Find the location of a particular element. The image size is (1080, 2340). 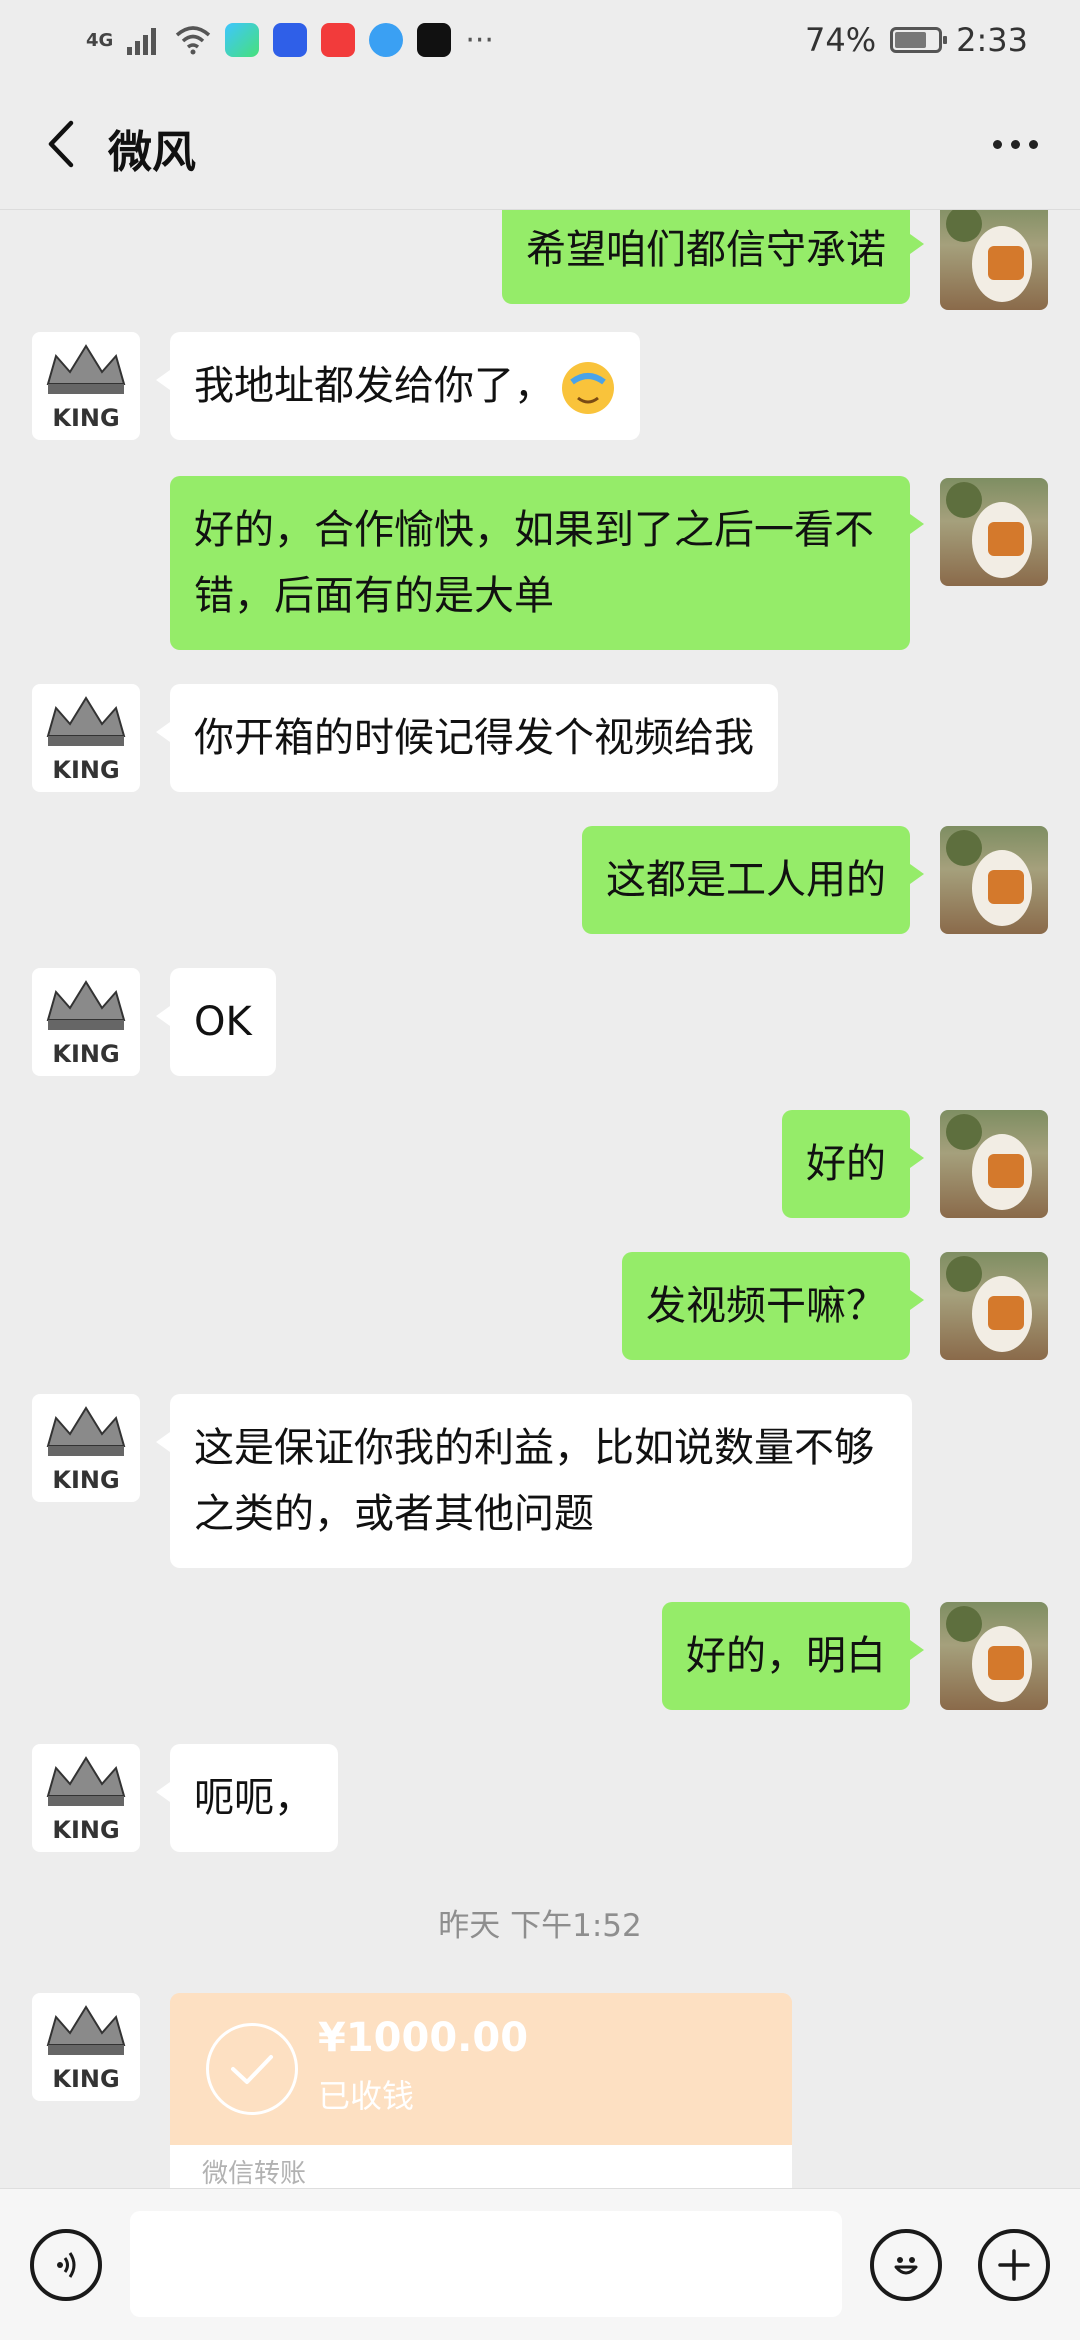

wifi-icon is located at coordinates (193, 40).